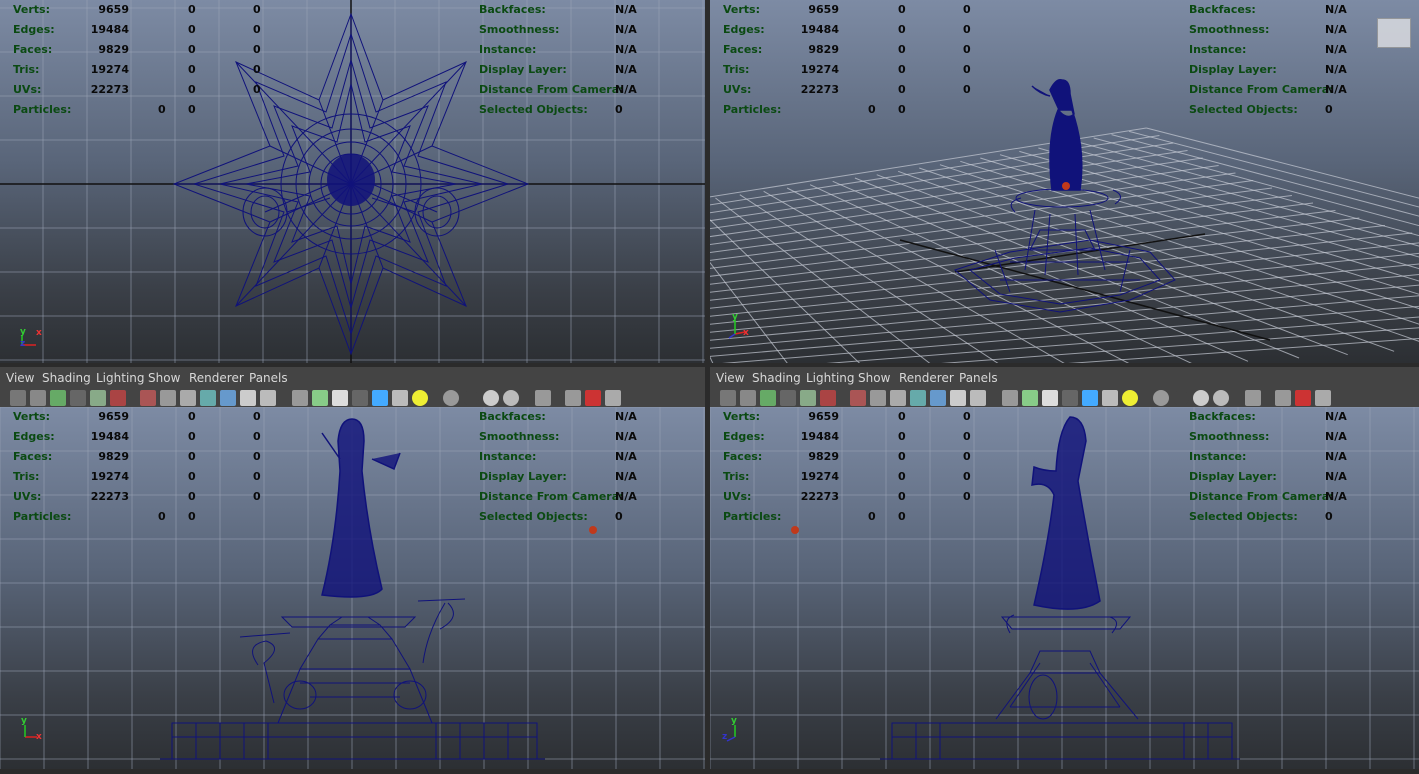 Image resolution: width=1419 pixels, height=774 pixels. I want to click on viewcube, so click(1394, 33).